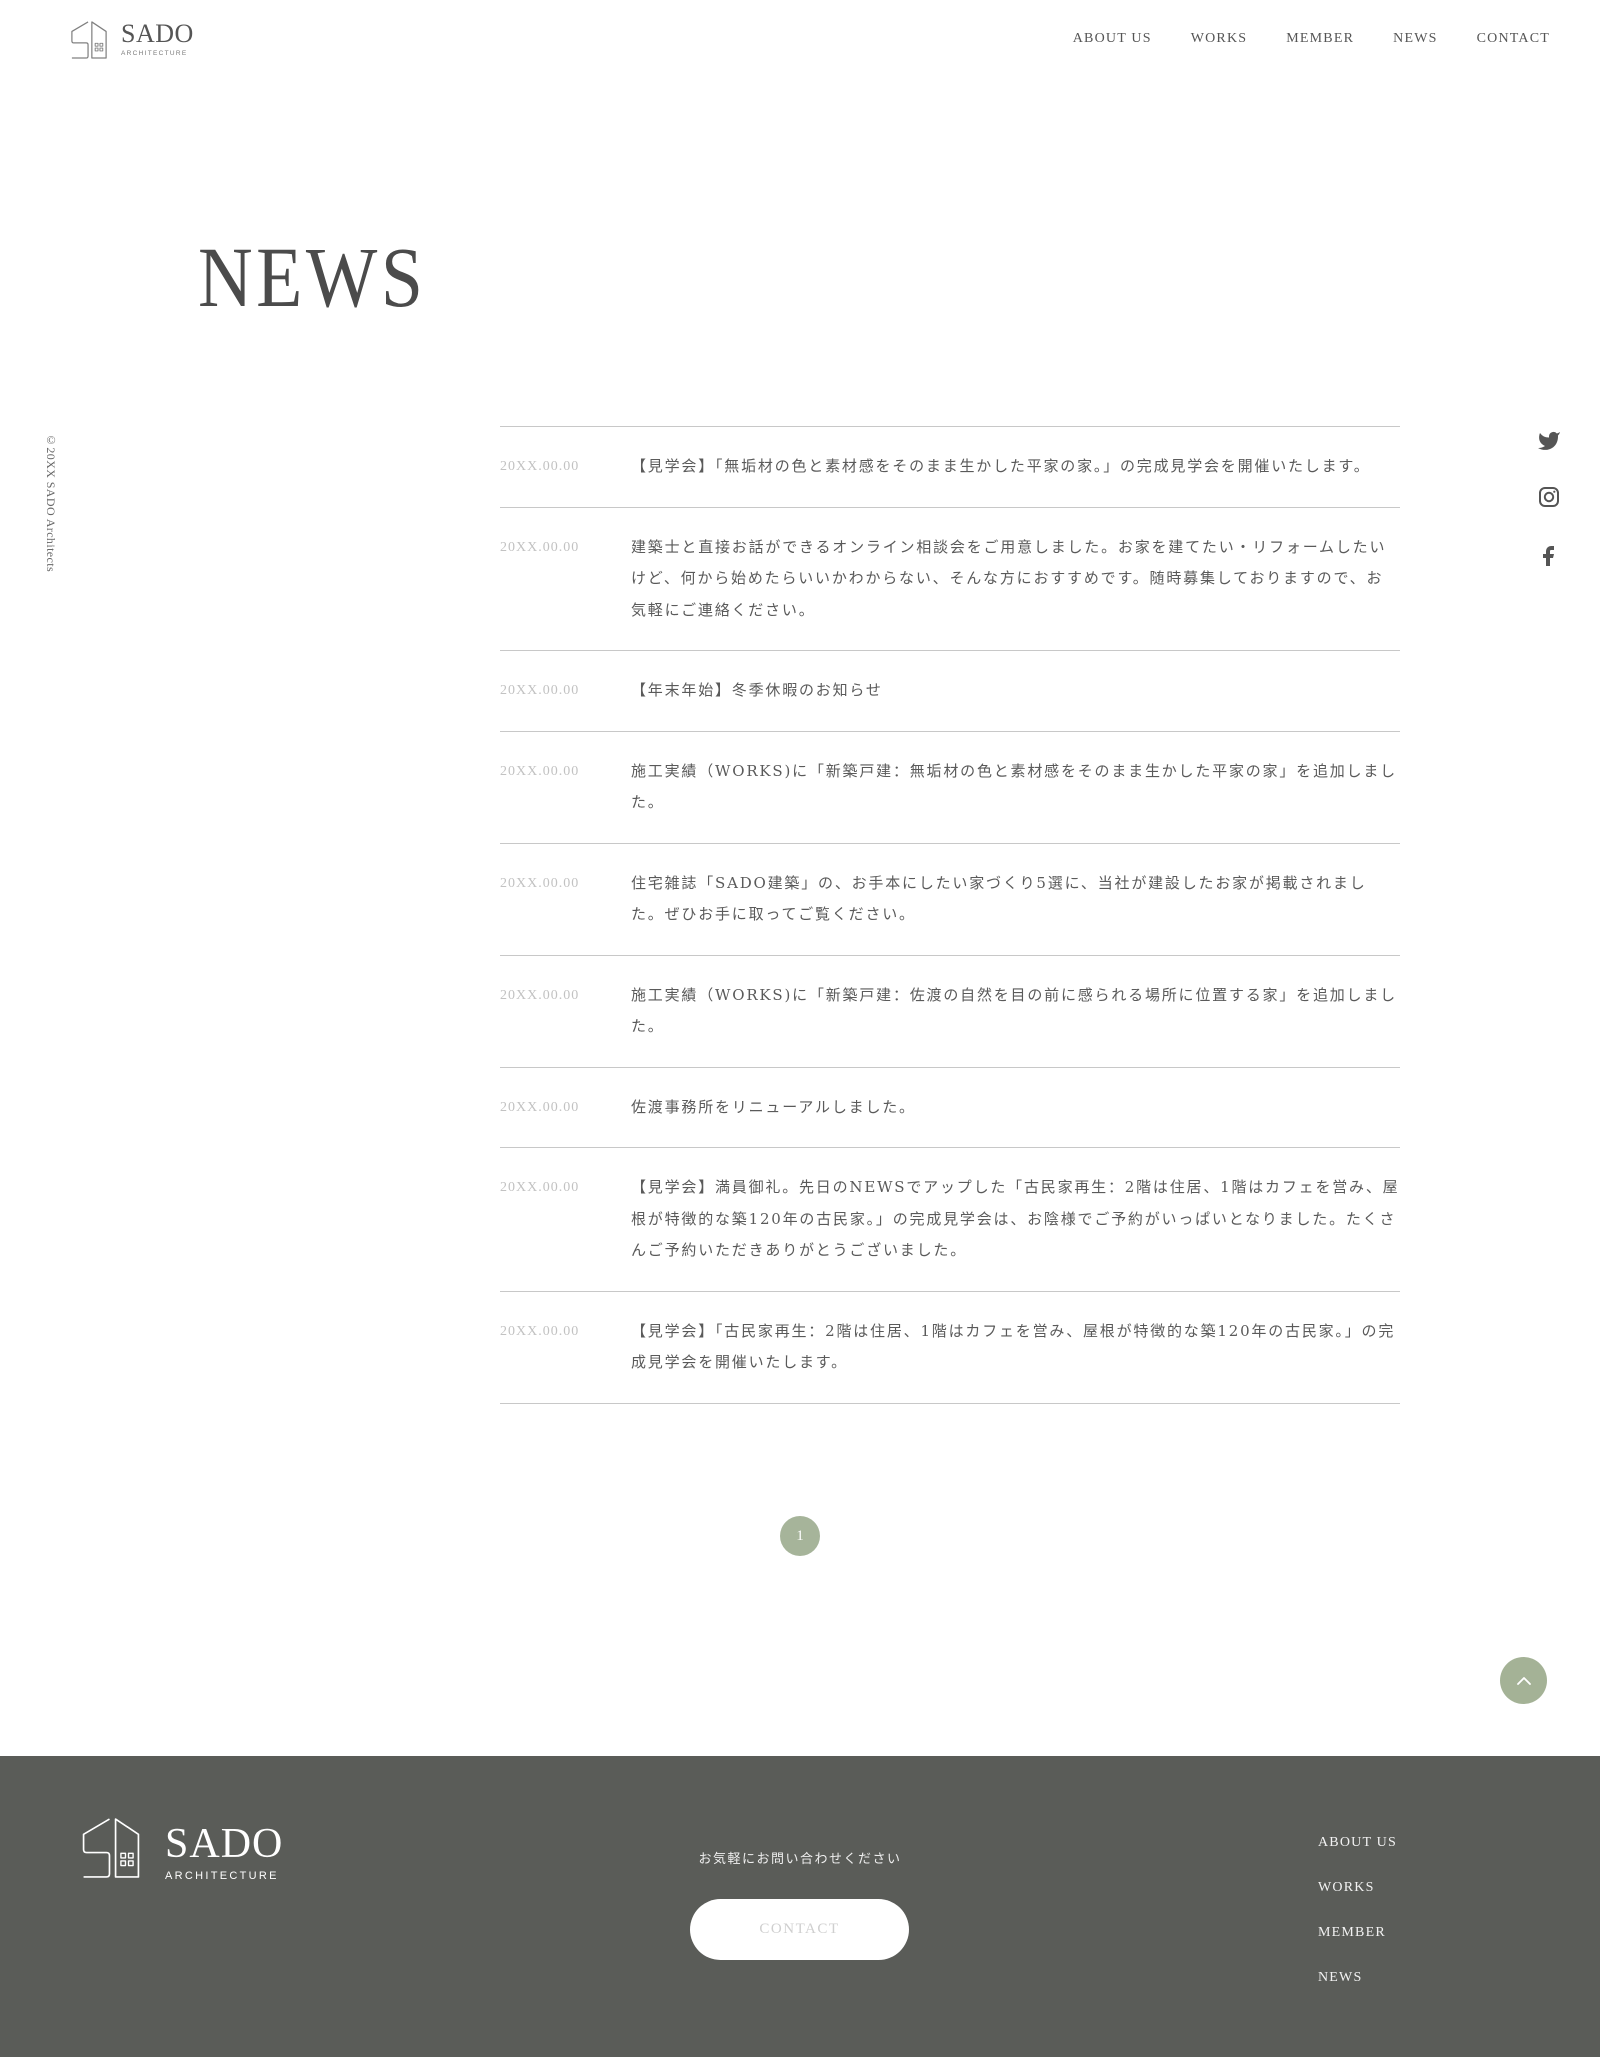 This screenshot has height=2057, width=1600. I want to click on footer-nav-member: MEMBER, so click(1357, 1933).